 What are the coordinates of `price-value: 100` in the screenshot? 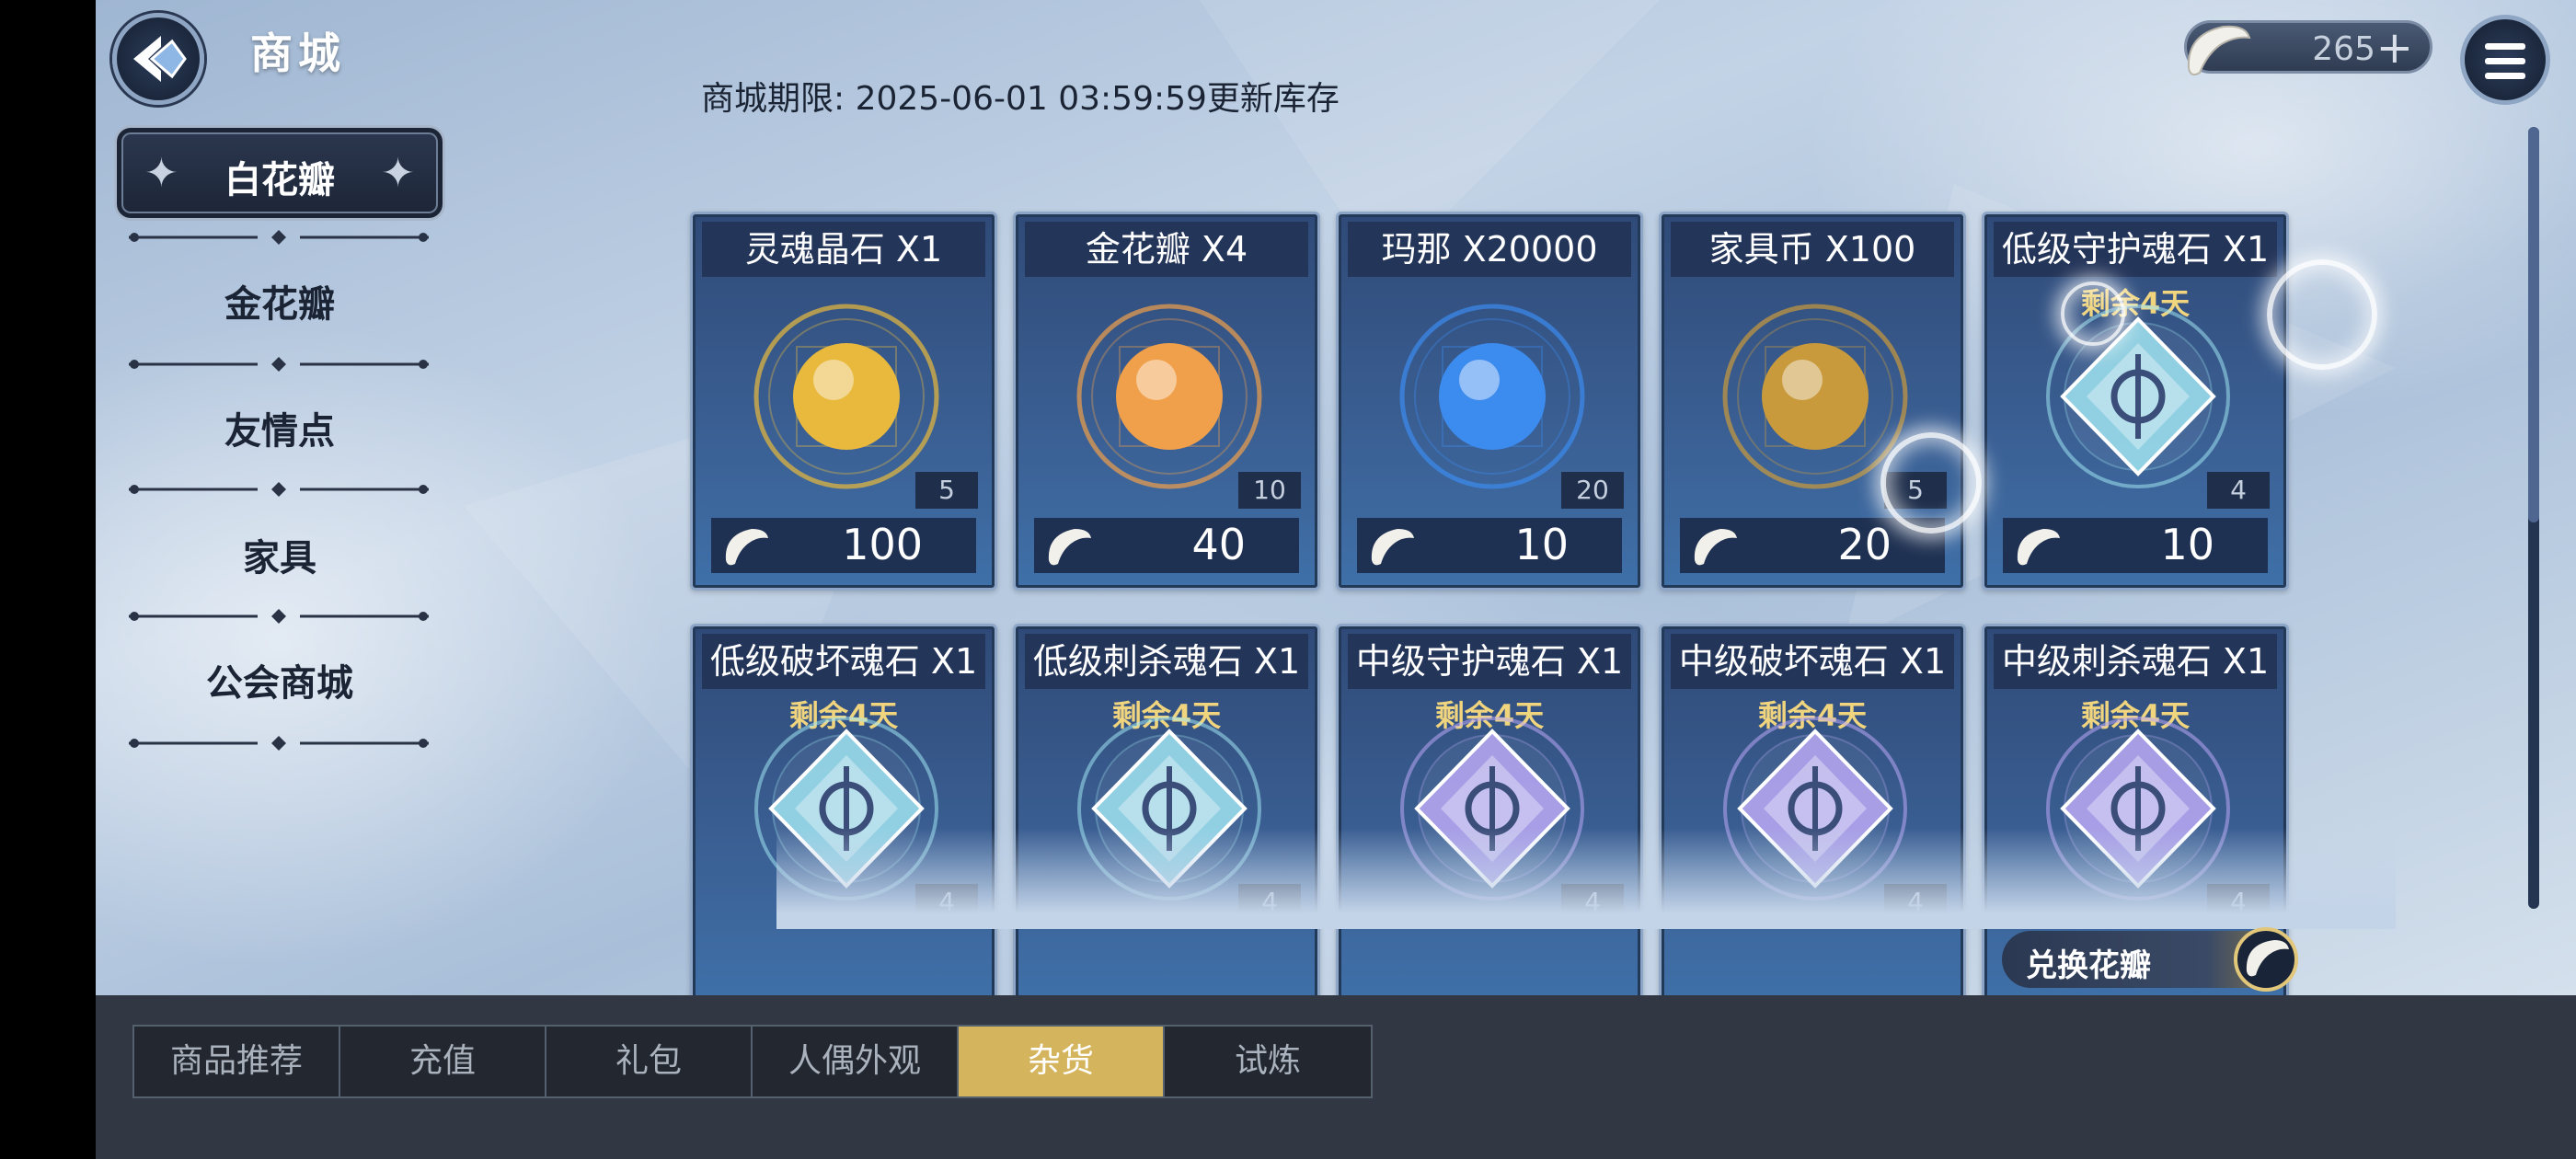 It's located at (882, 544).